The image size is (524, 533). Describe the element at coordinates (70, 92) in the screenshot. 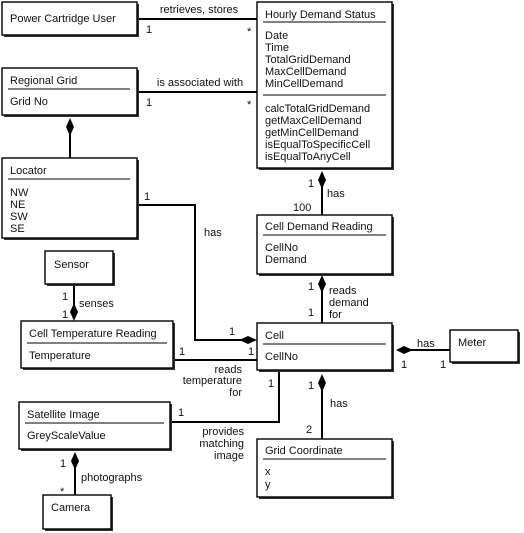

I see `class-regional-grid: Regional Grid Grid No` at that location.